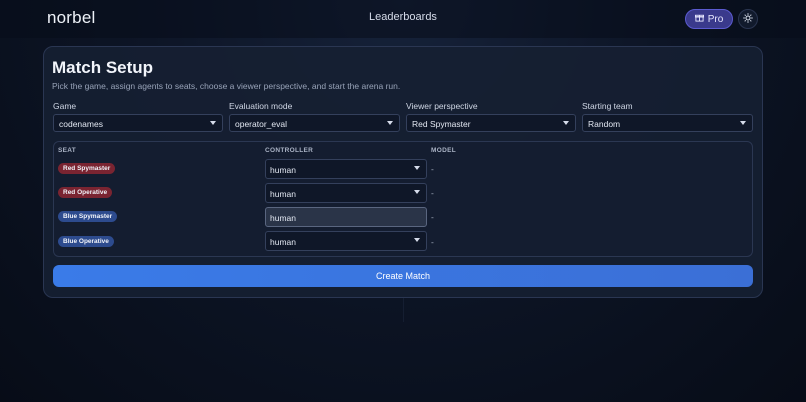  What do you see at coordinates (604, 124) in the screenshot?
I see `starting-team-select-value: Random` at bounding box center [604, 124].